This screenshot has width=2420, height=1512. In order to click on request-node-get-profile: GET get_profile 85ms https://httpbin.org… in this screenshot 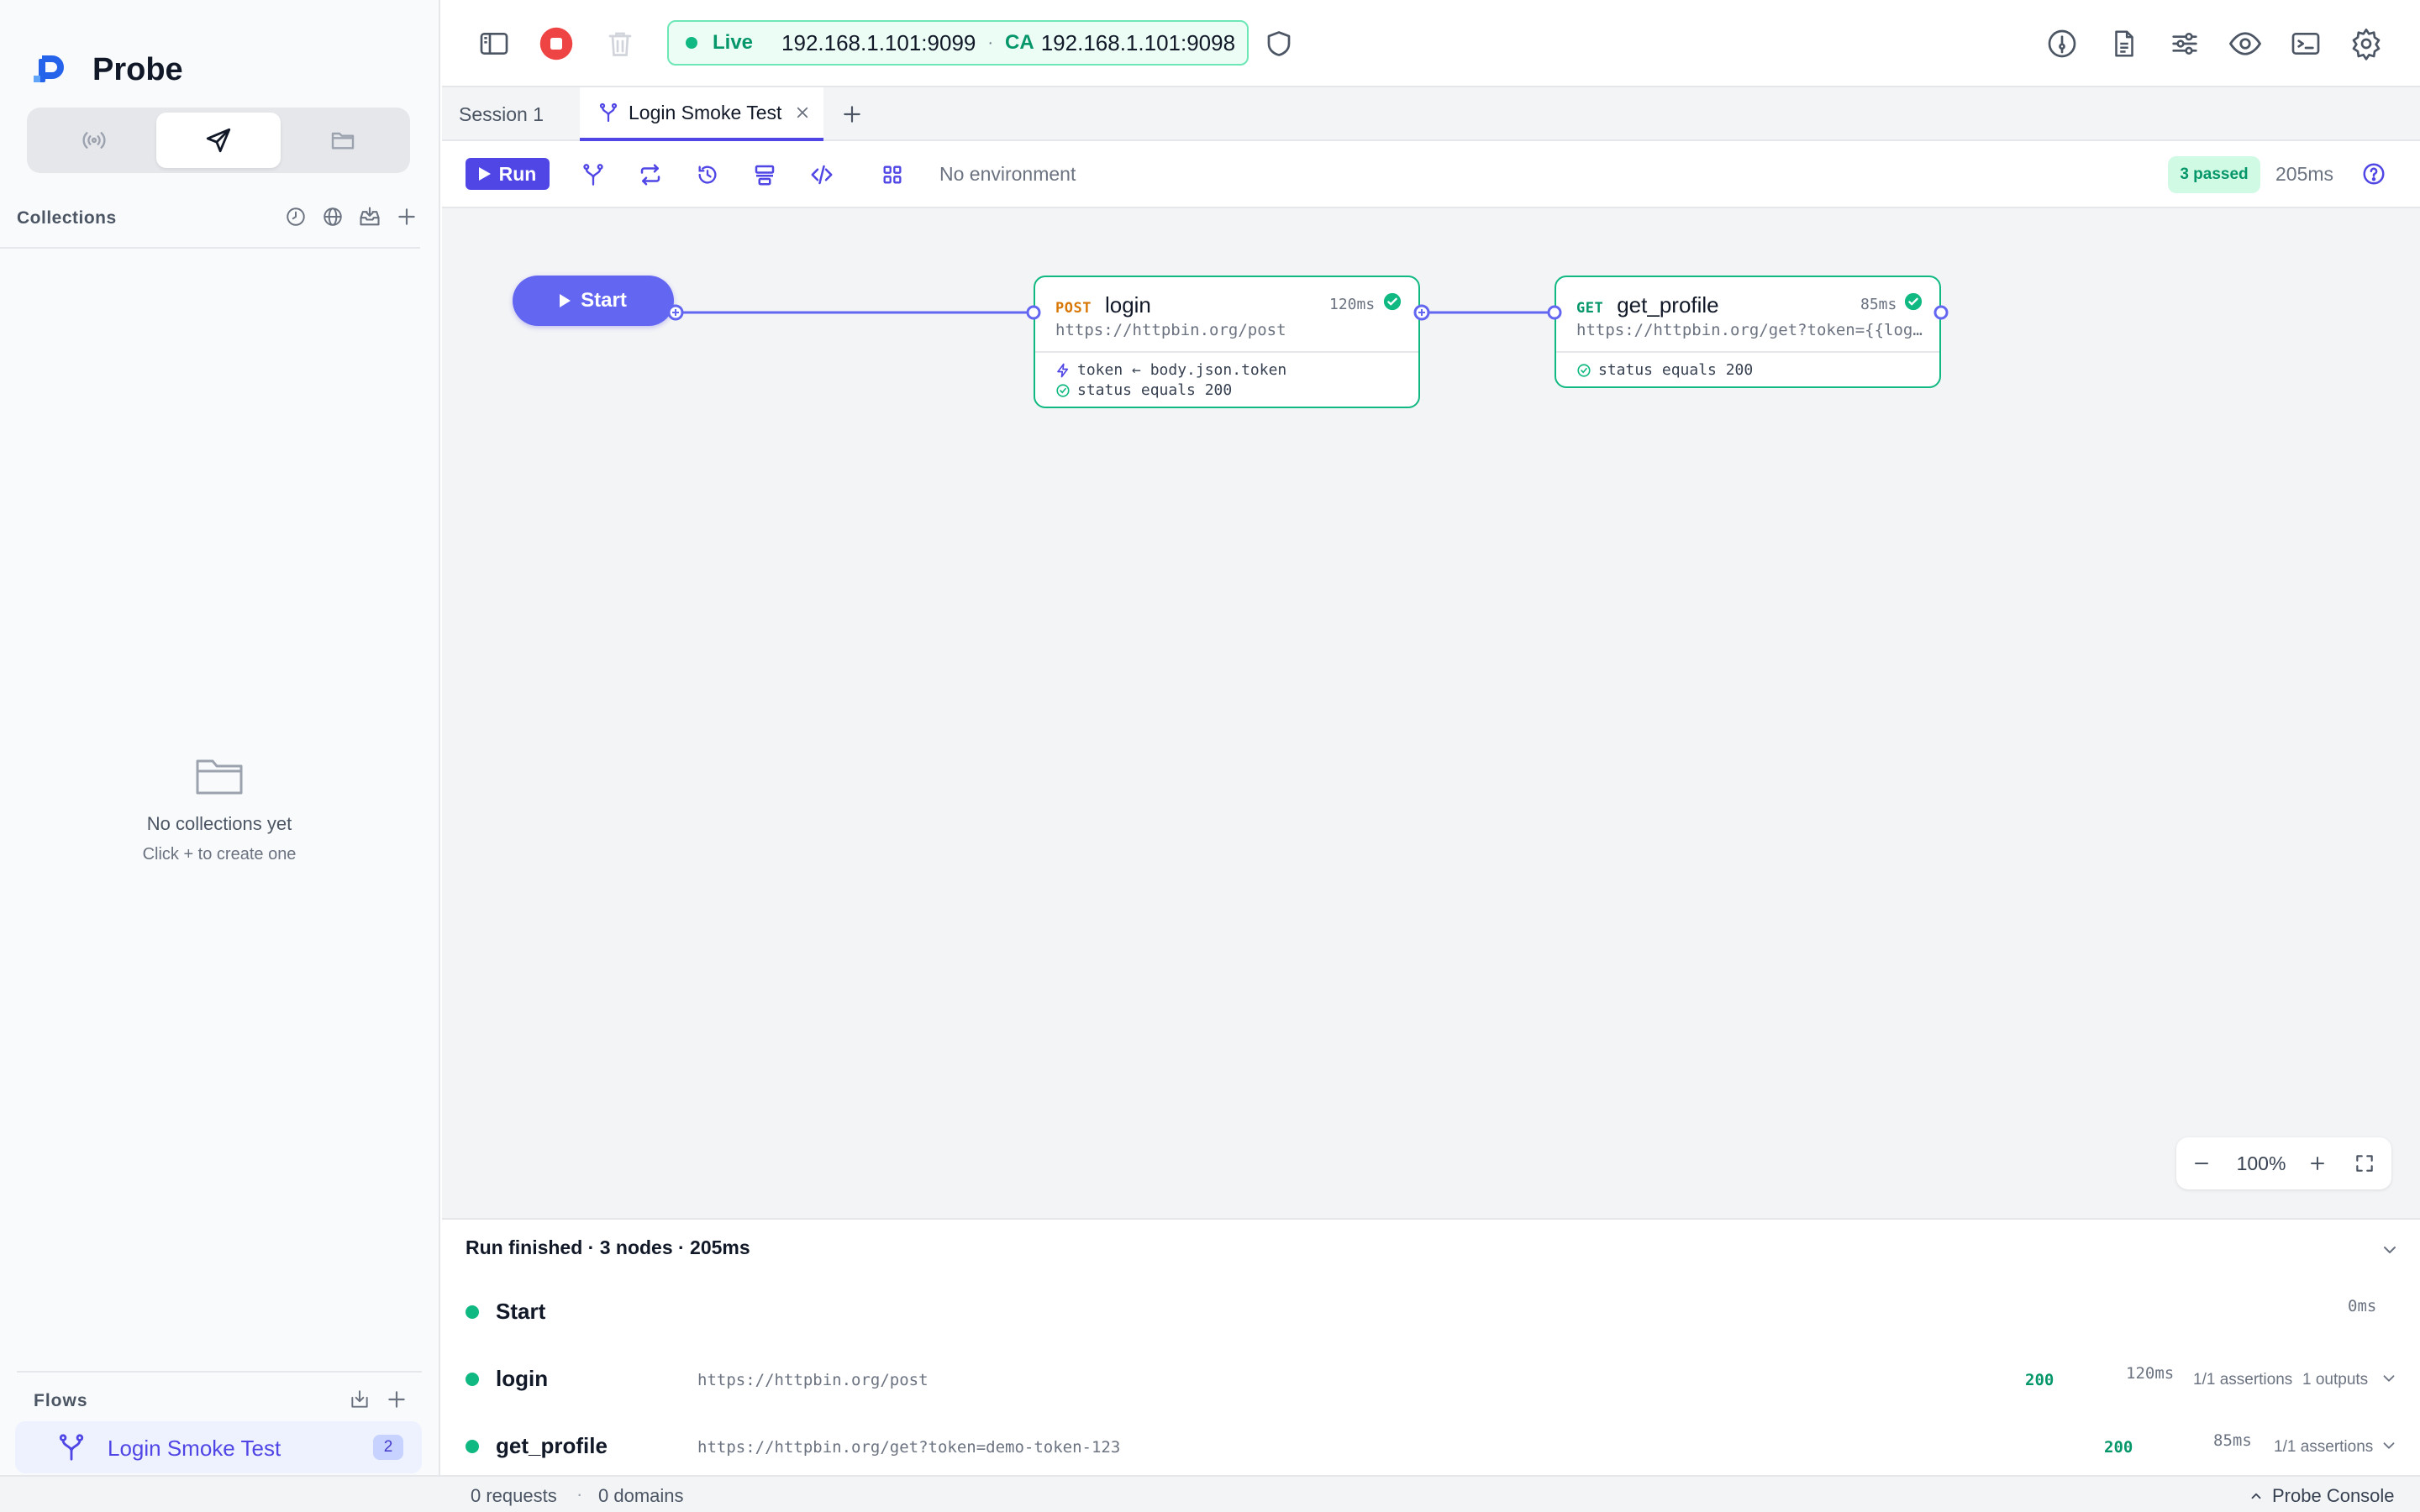, I will do `click(1748, 332)`.